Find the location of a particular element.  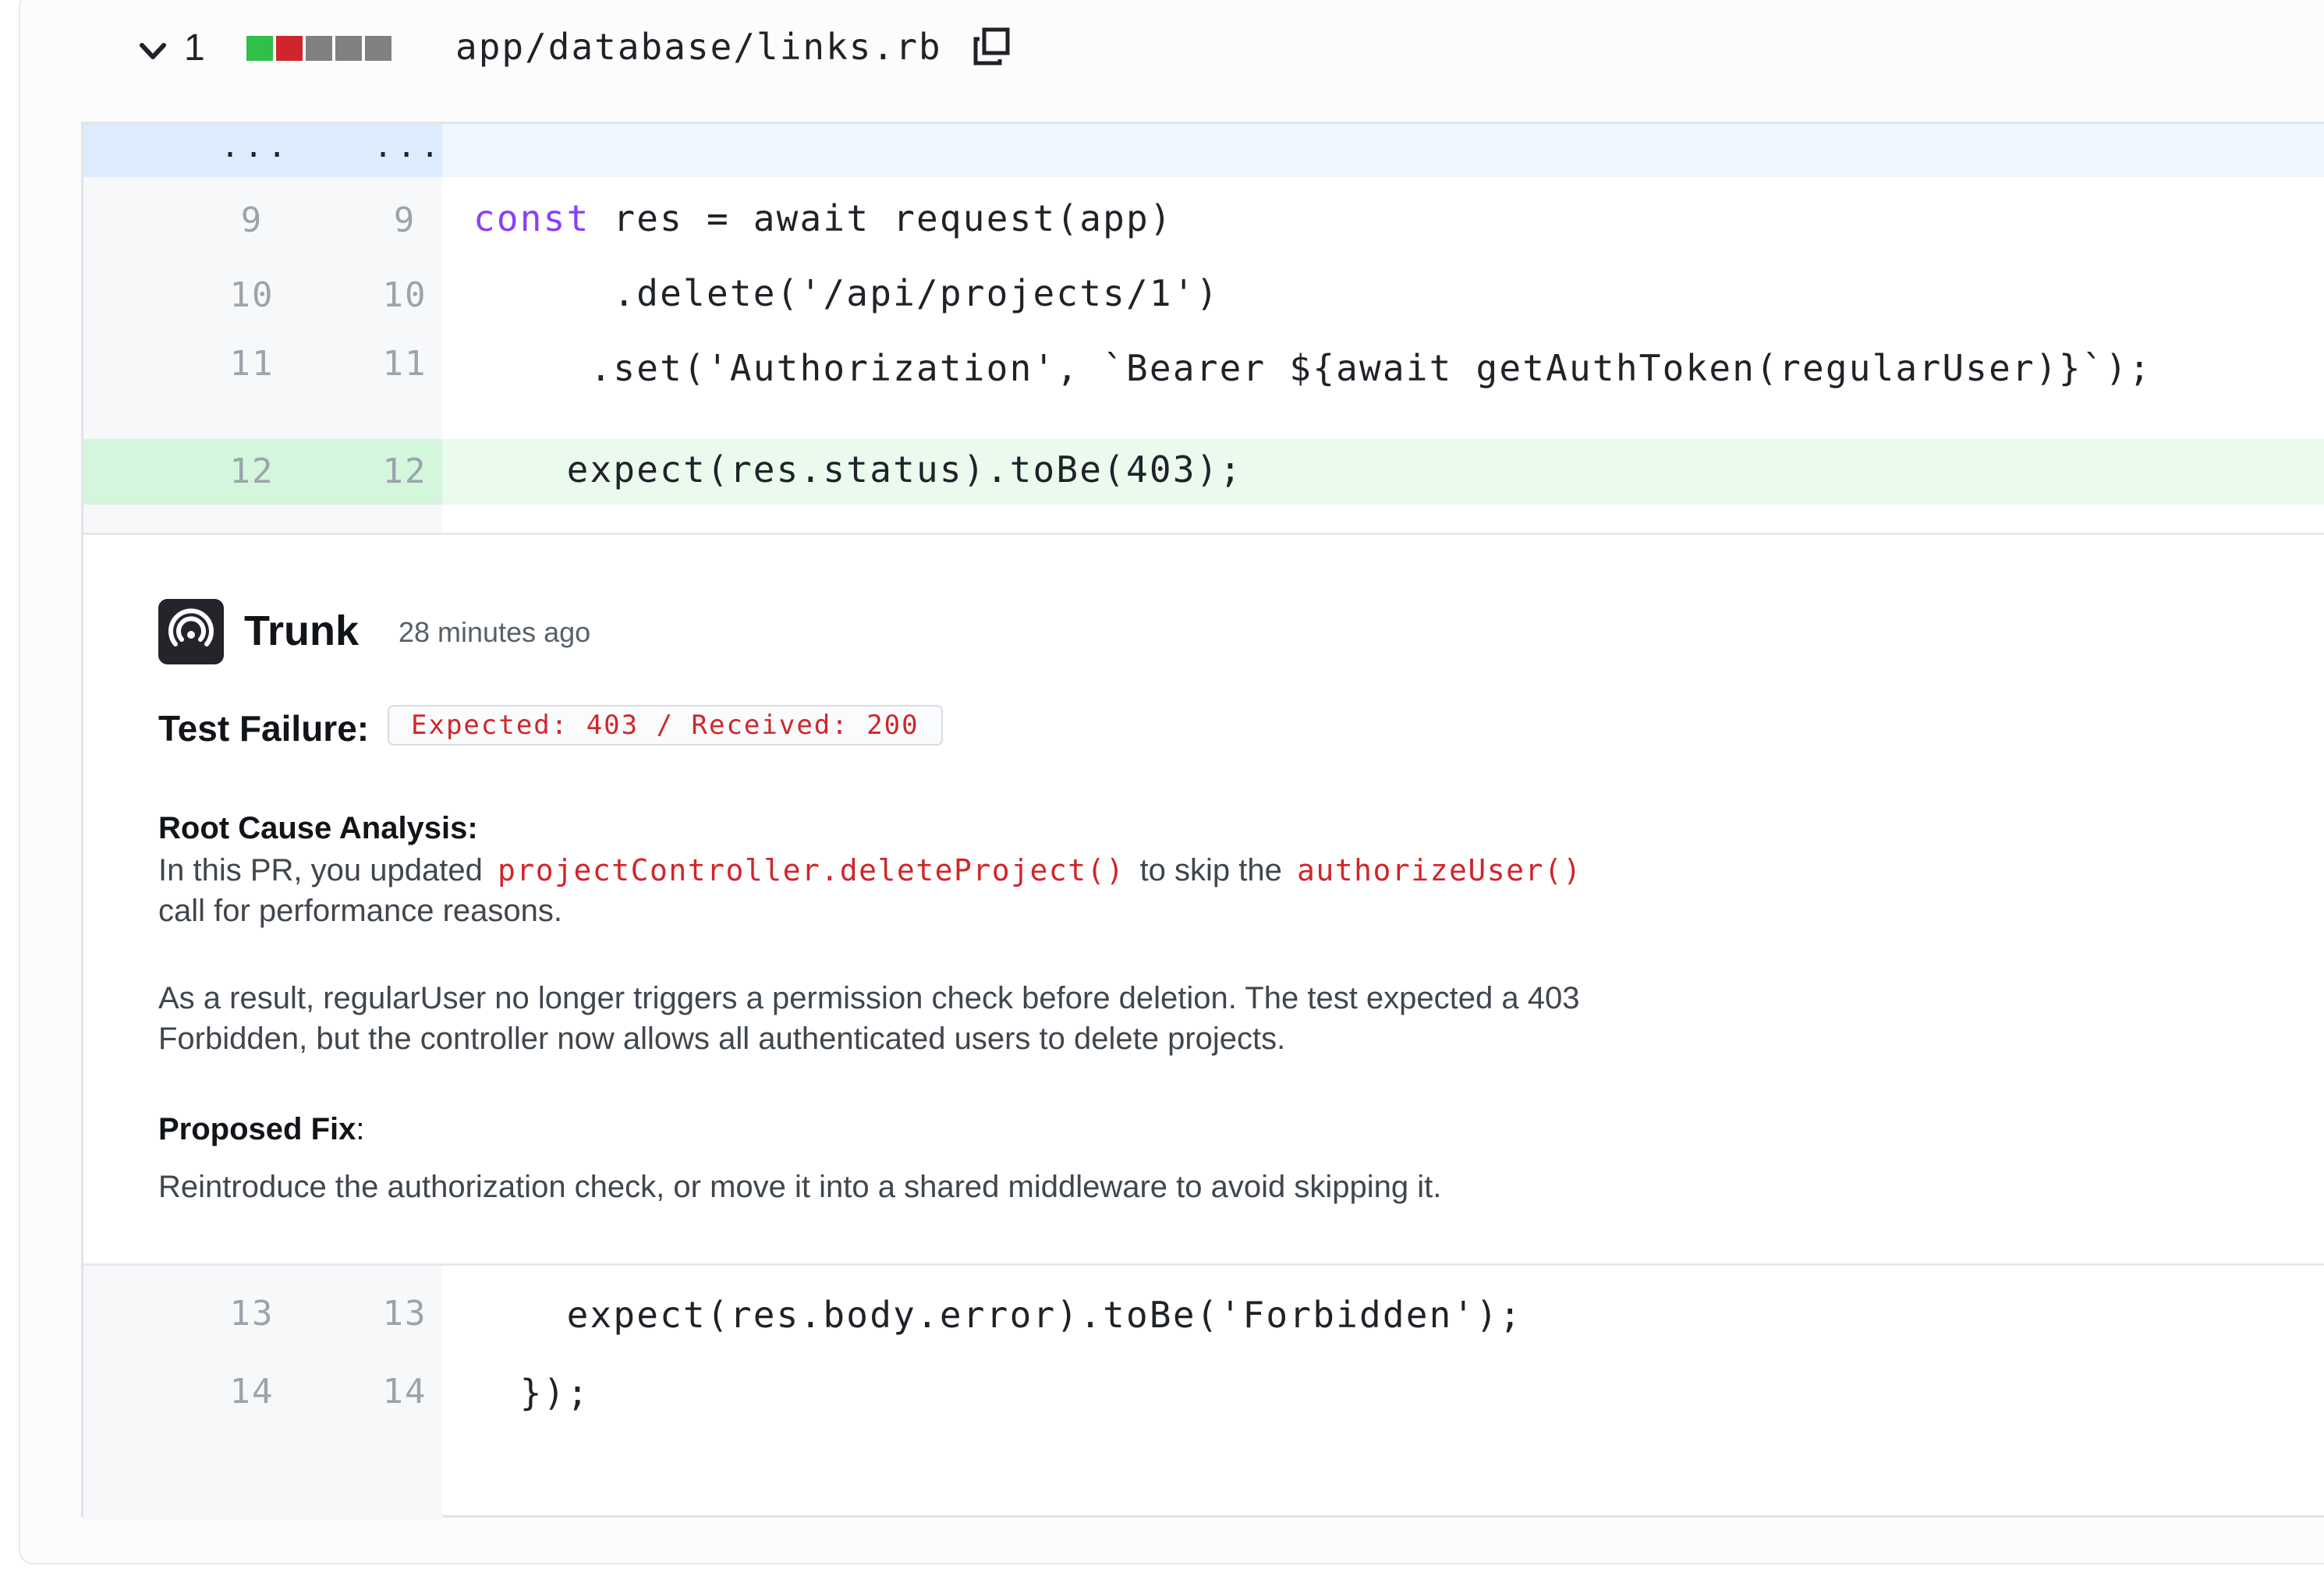

old-line-number: 10 is located at coordinates (252, 295).